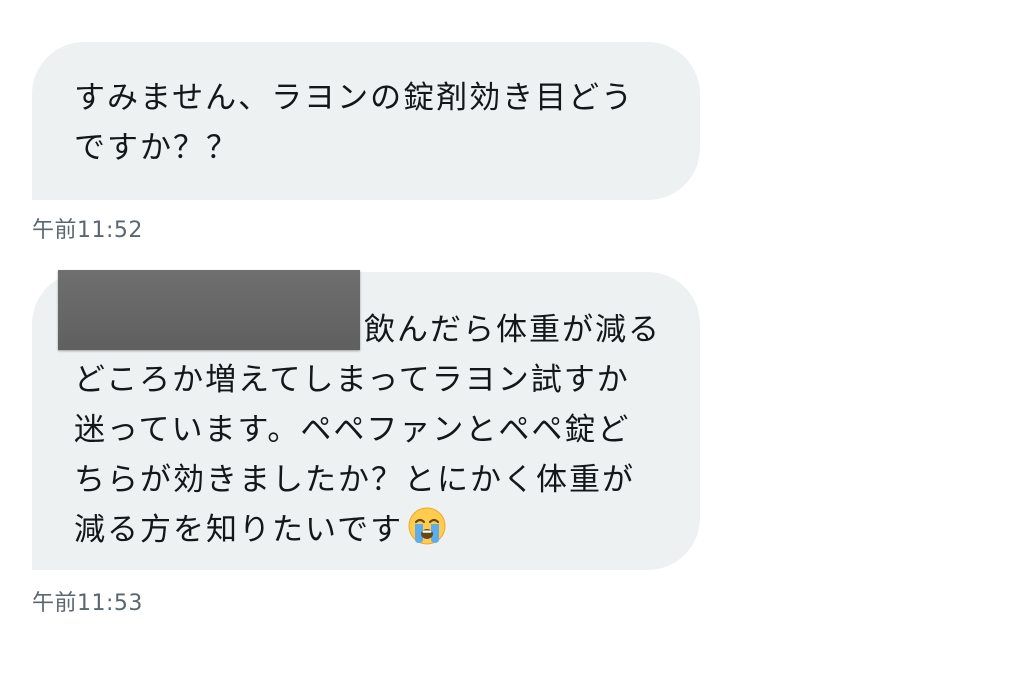 The height and width of the screenshot is (682, 1024). What do you see at coordinates (427, 533) in the screenshot?
I see `loudly-crying-face-icon` at bounding box center [427, 533].